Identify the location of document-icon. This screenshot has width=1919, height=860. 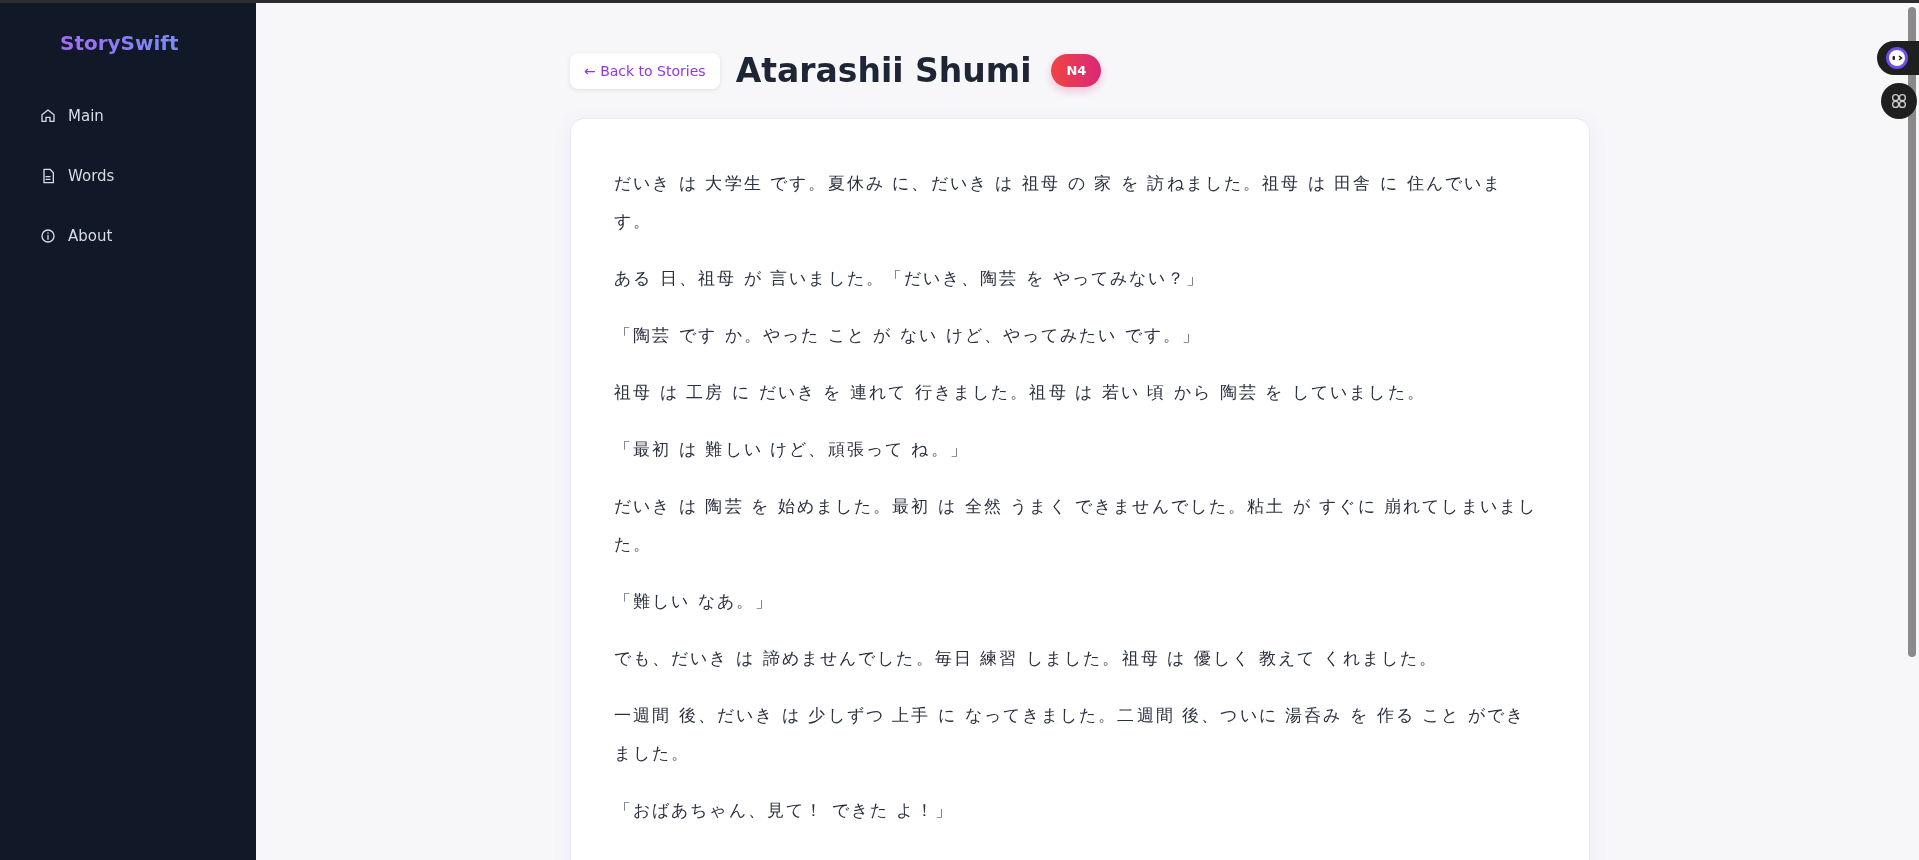
(48, 176).